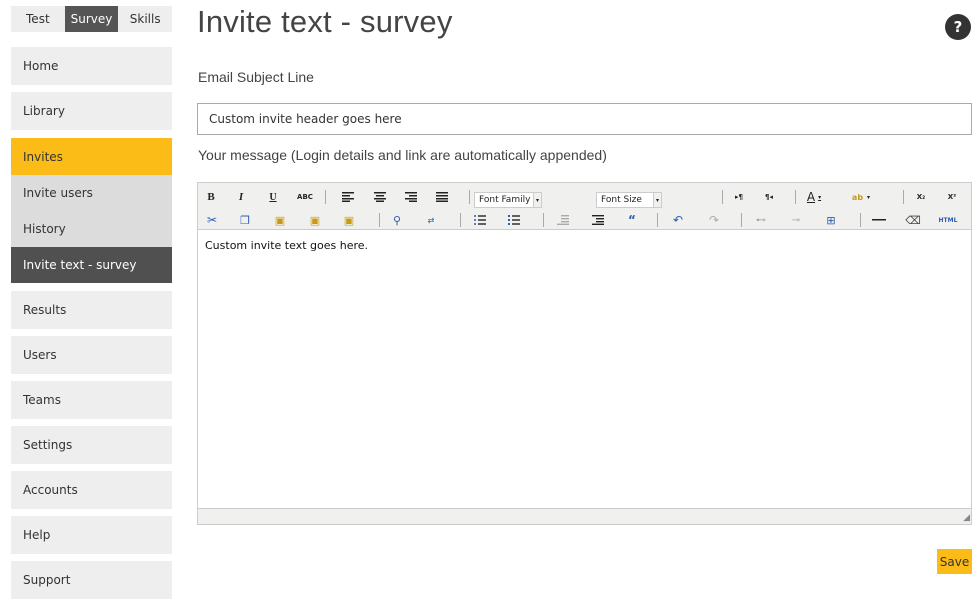 The image size is (977, 601). Describe the element at coordinates (91, 400) in the screenshot. I see `sidebar-item-teams: Teams` at that location.